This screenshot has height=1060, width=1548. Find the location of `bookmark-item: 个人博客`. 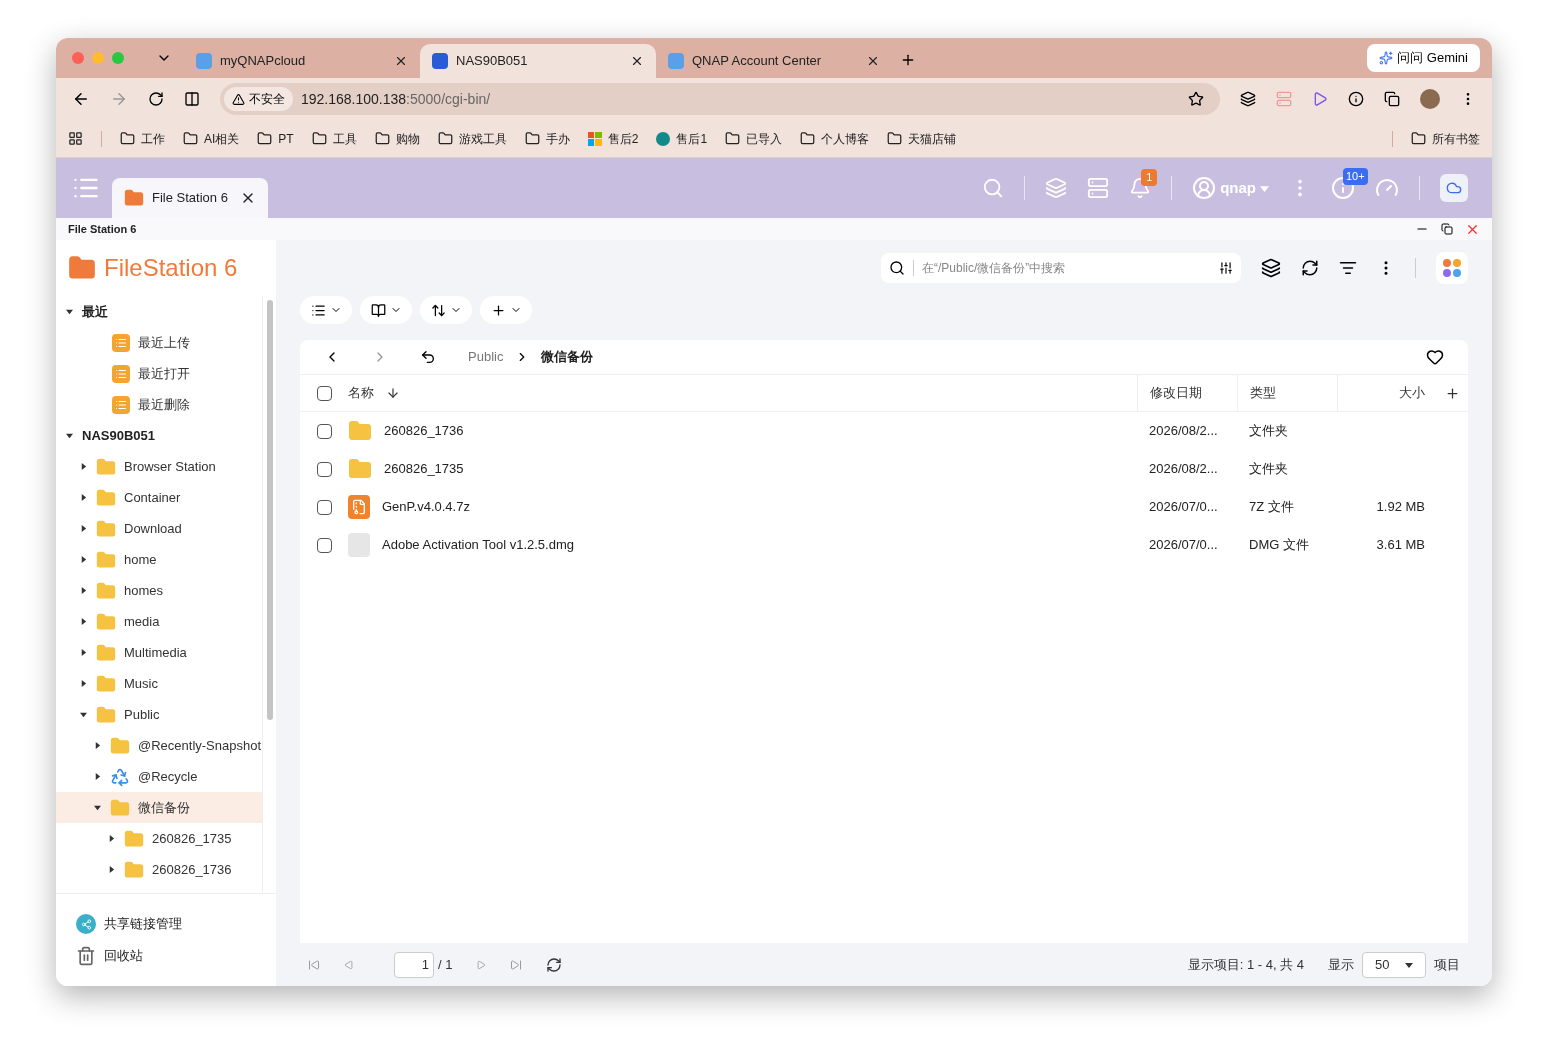

bookmark-item: 个人博客 is located at coordinates (835, 138).